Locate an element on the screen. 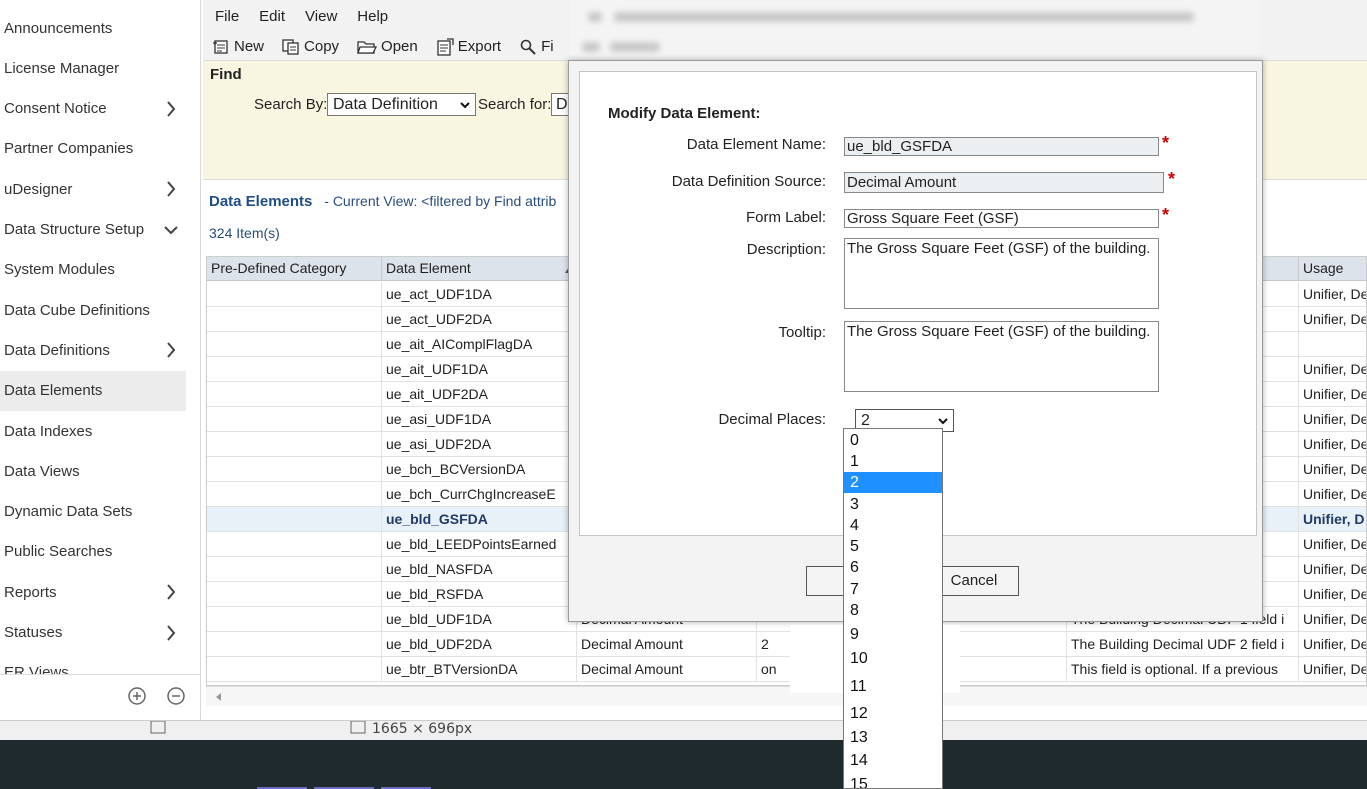  decimal-option: 10 is located at coordinates (893, 658).